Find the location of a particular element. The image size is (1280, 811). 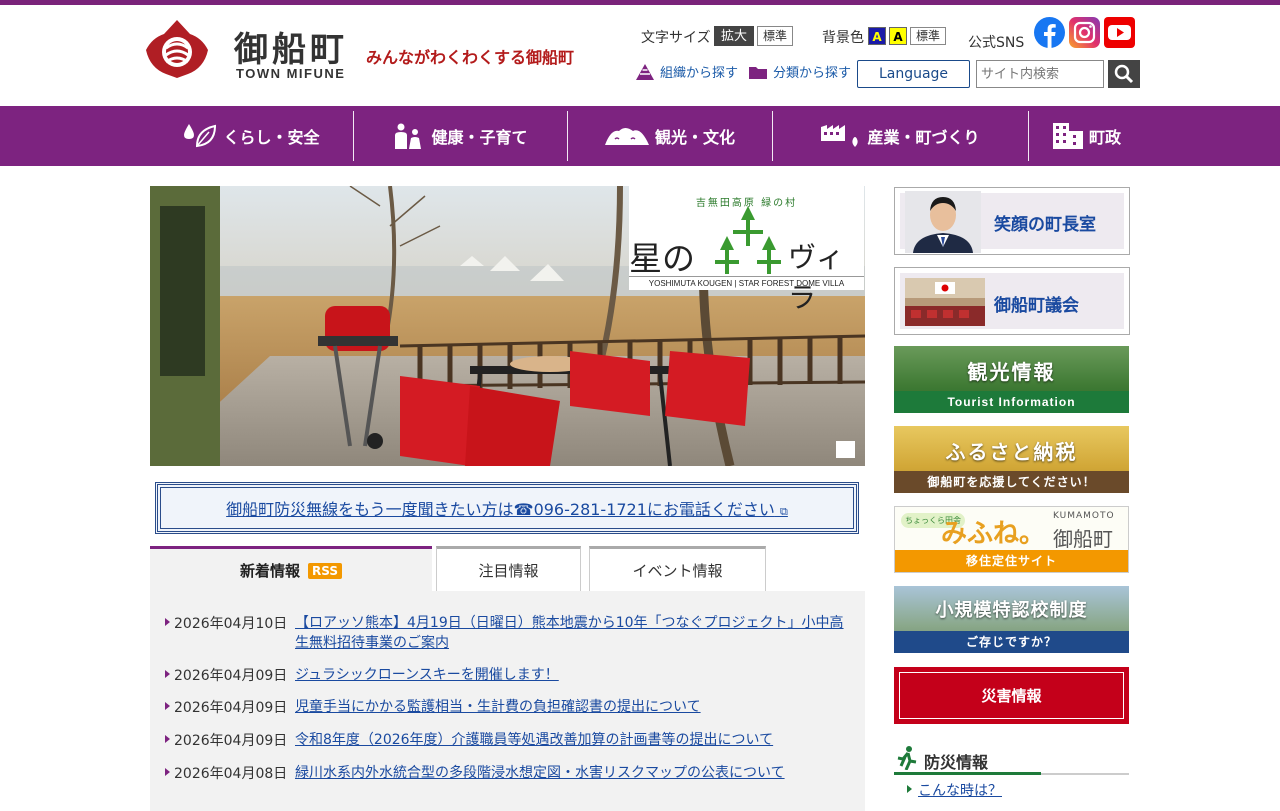

town-emblem-icon is located at coordinates (177, 49).